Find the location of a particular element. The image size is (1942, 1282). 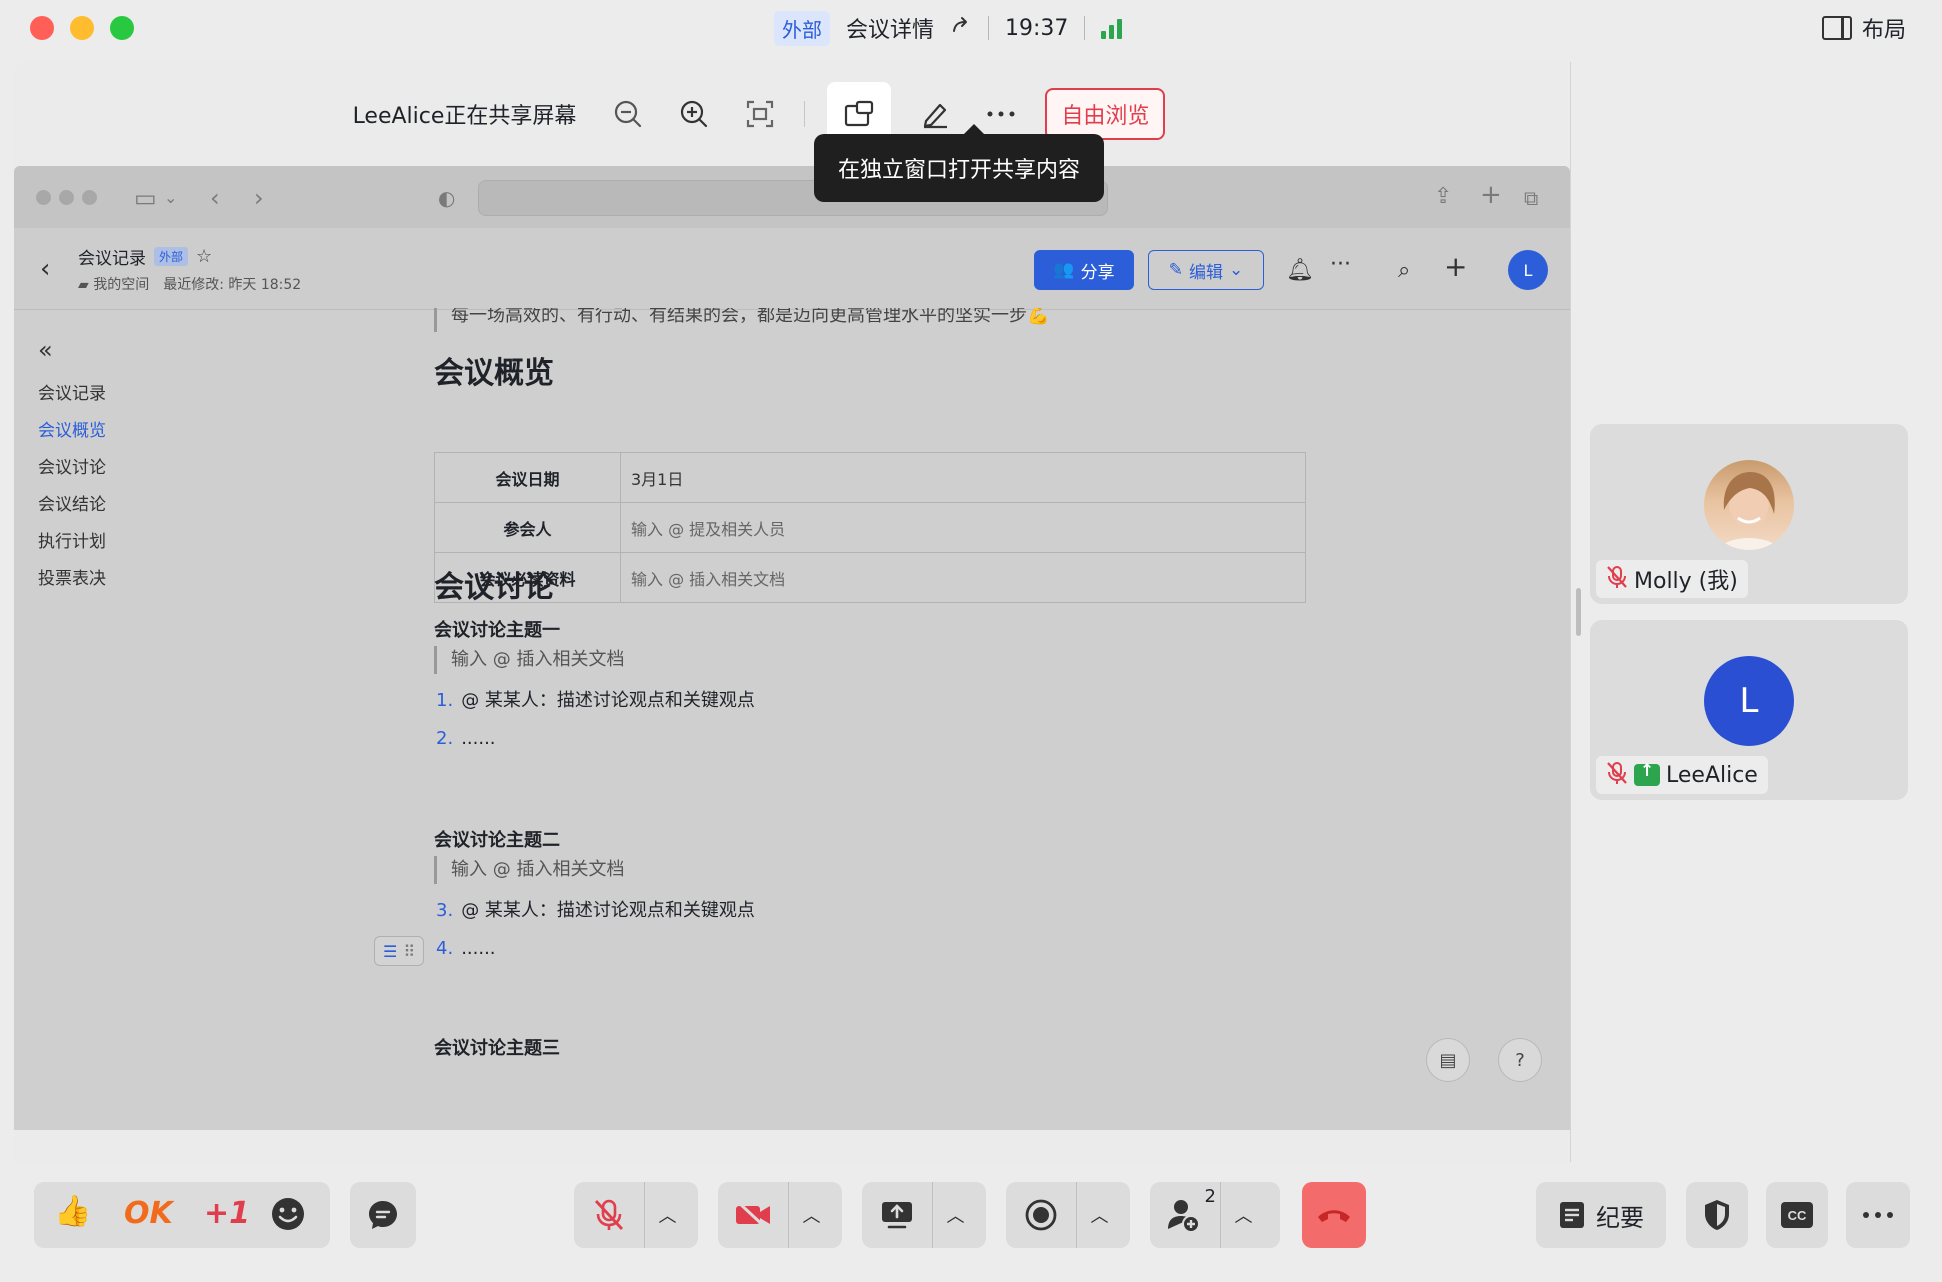

microphone-control: ︿ is located at coordinates (636, 1215).